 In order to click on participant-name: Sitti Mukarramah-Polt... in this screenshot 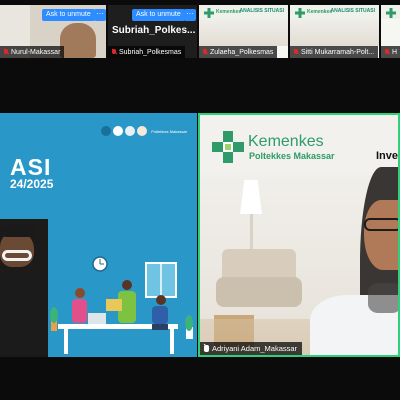, I will do `click(334, 52)`.